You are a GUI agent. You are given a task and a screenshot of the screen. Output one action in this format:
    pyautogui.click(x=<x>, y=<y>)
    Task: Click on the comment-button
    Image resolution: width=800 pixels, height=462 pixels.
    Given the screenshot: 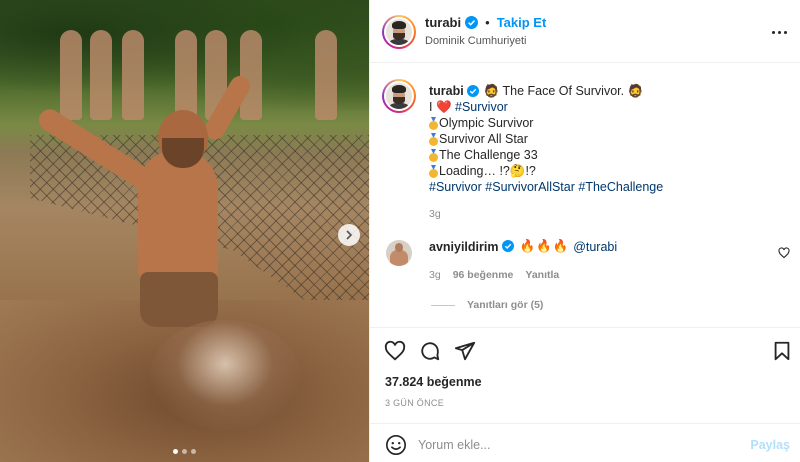 What is the action you would take?
    pyautogui.click(x=430, y=351)
    